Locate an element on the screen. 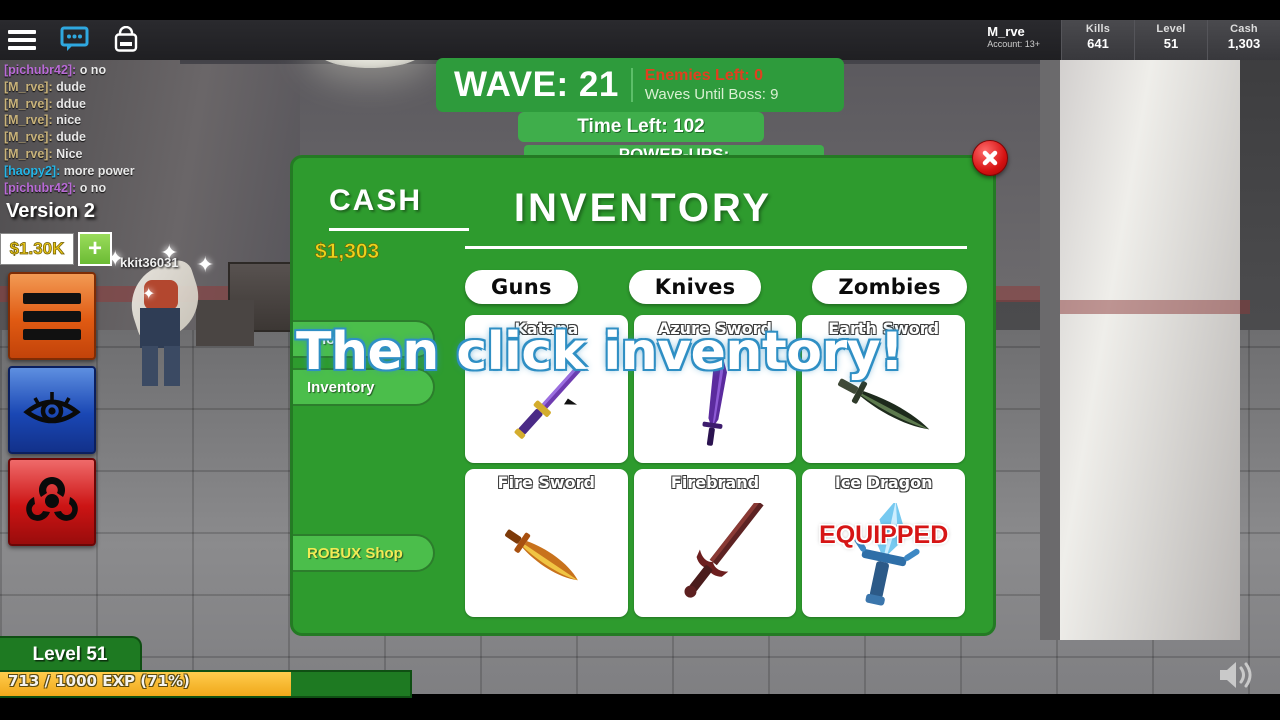  cash-hud: $1.30K + is located at coordinates (56, 249).